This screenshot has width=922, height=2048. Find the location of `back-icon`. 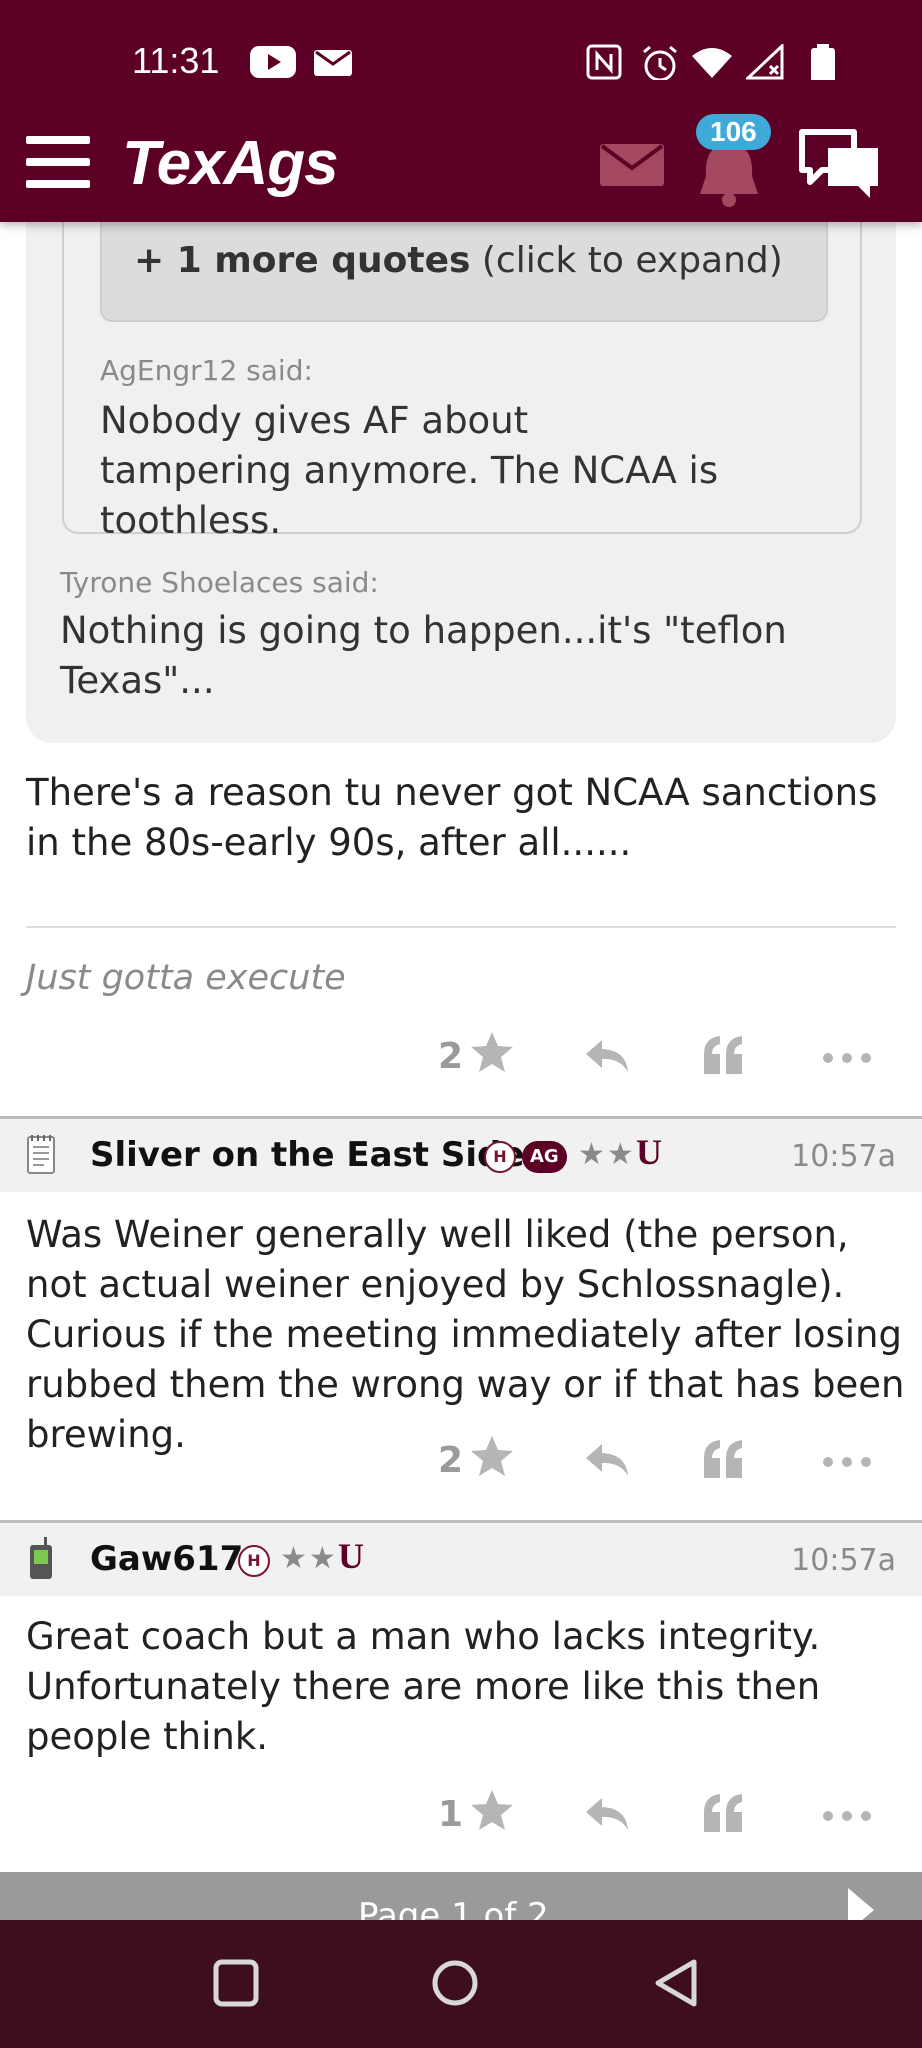

back-icon is located at coordinates (676, 1983).